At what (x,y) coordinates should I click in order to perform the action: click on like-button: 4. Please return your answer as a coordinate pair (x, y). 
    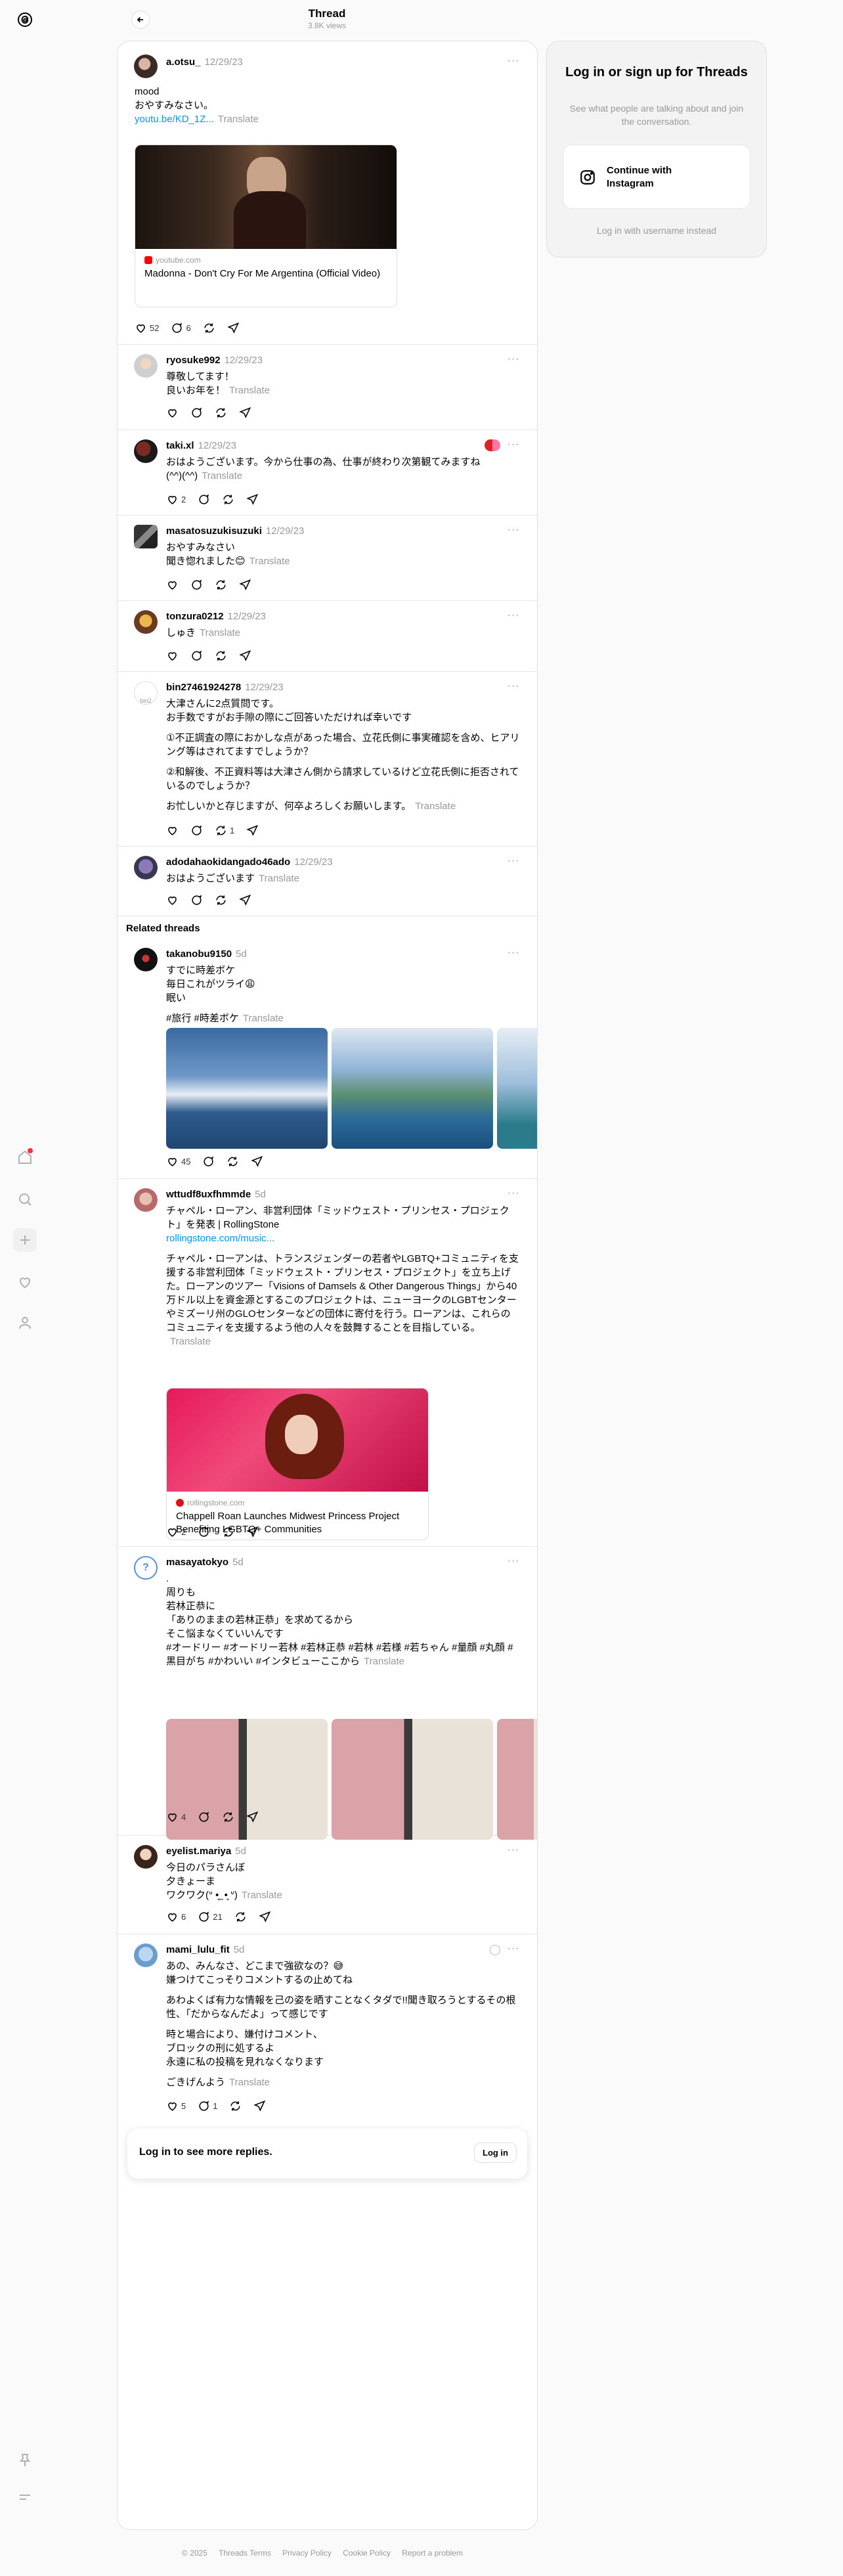
    Looking at the image, I should click on (176, 1817).